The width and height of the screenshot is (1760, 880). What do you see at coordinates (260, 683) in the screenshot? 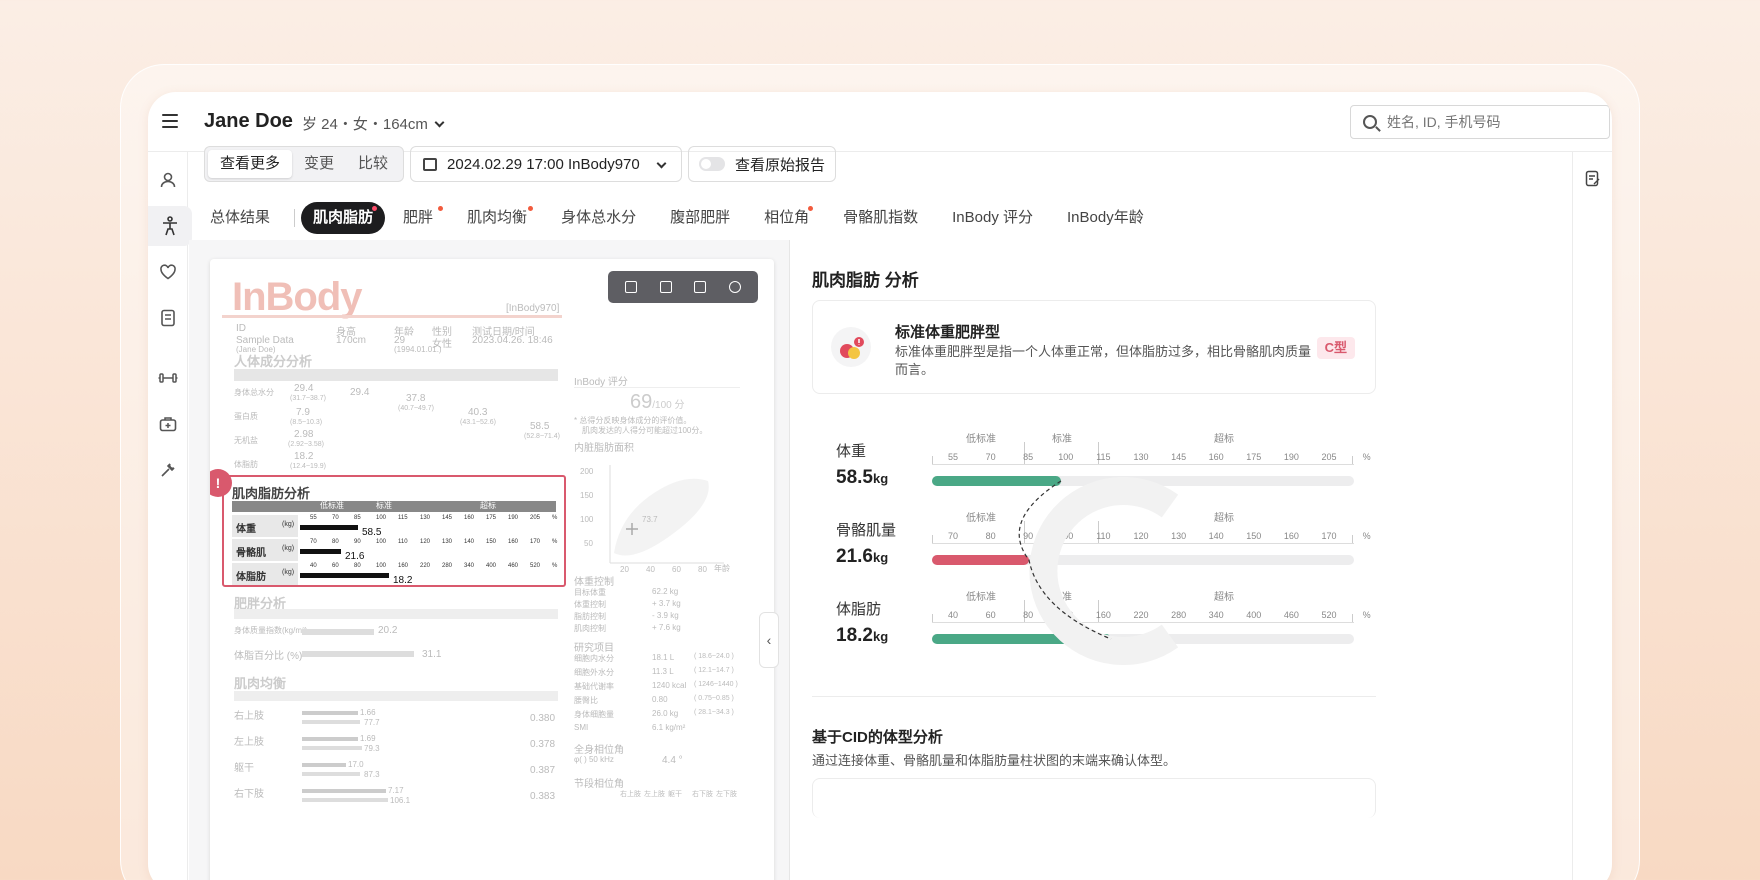
I see `balance-title: 肌肉均衡` at bounding box center [260, 683].